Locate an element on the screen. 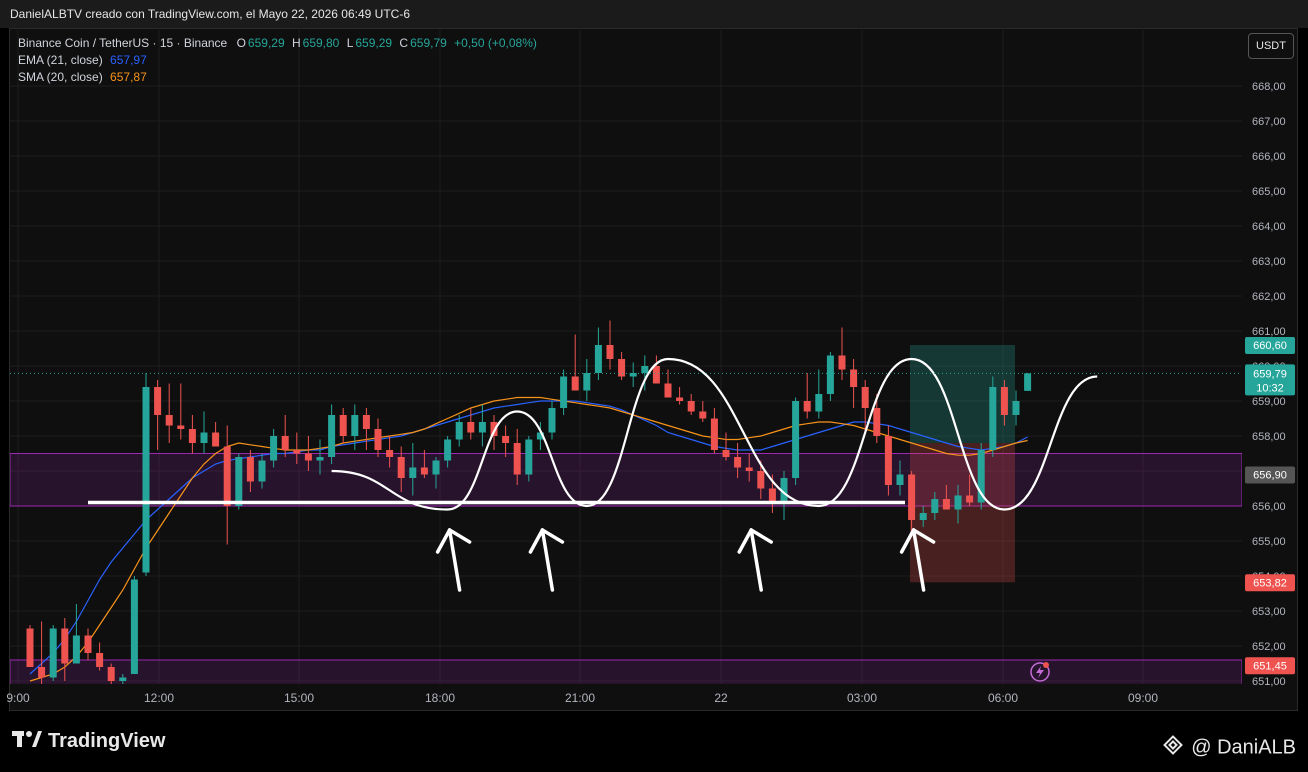 This screenshot has width=1308, height=772. y-tick-label: 667,00 is located at coordinates (1269, 122).